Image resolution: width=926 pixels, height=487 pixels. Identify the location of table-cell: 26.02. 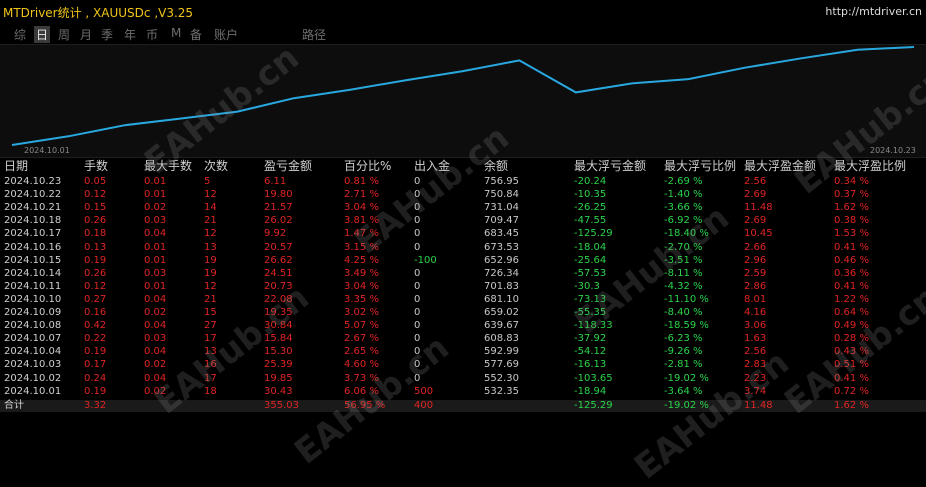
(278, 221).